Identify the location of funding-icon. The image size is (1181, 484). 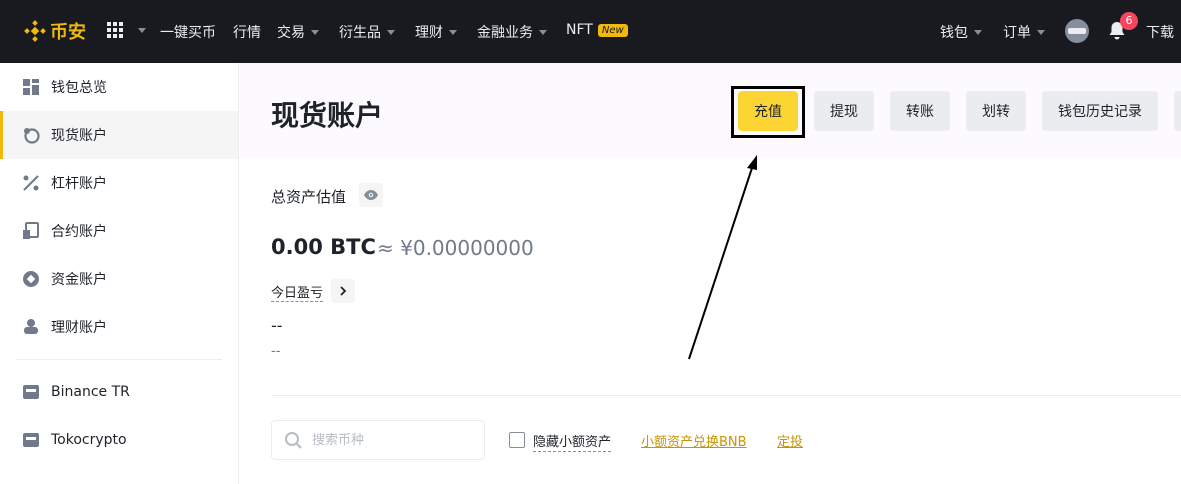
(31, 279).